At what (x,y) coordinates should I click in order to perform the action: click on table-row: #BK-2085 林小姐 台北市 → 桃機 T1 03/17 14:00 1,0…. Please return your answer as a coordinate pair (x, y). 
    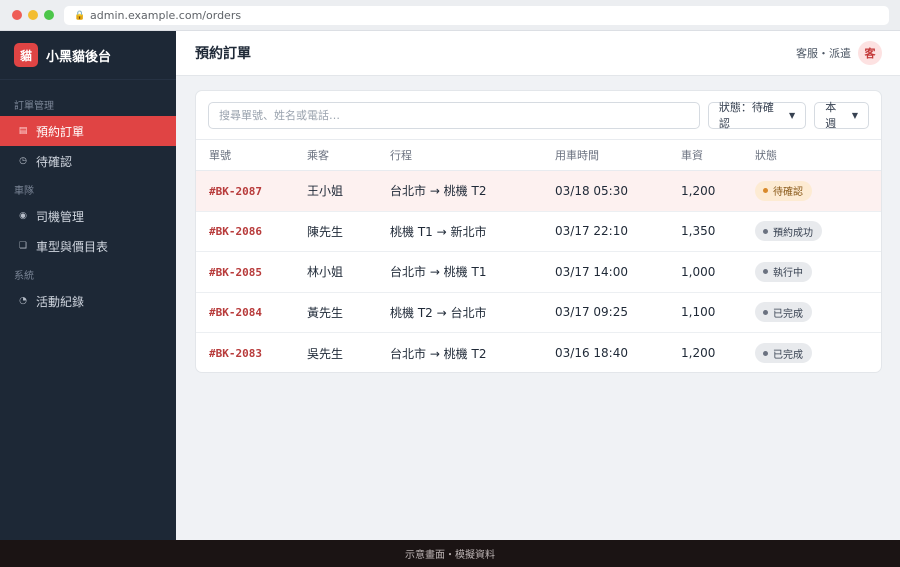
    Looking at the image, I should click on (538, 272).